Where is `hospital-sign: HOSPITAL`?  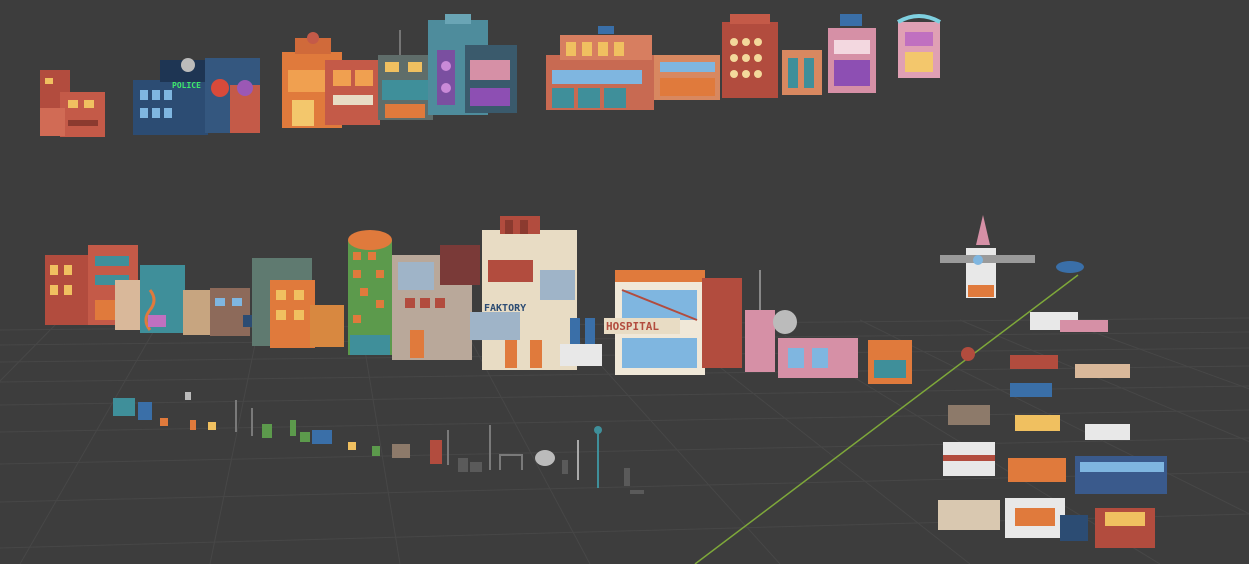 hospital-sign: HOSPITAL is located at coordinates (632, 326).